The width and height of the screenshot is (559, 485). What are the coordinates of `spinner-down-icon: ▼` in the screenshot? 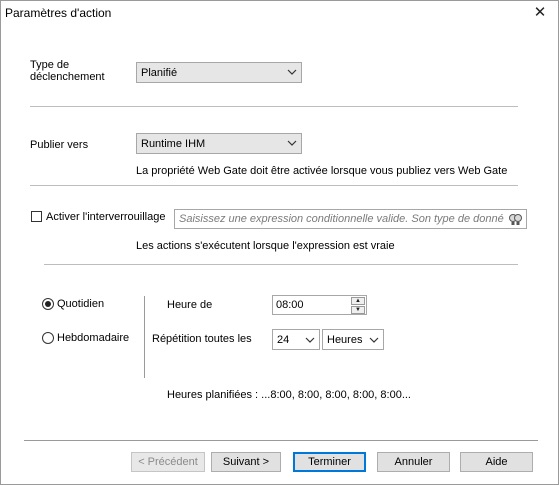 It's located at (358, 310).